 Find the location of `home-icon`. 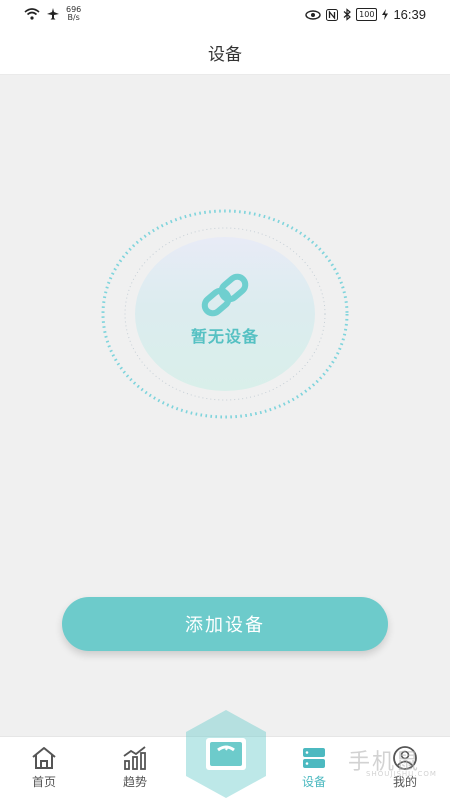

home-icon is located at coordinates (44, 758).